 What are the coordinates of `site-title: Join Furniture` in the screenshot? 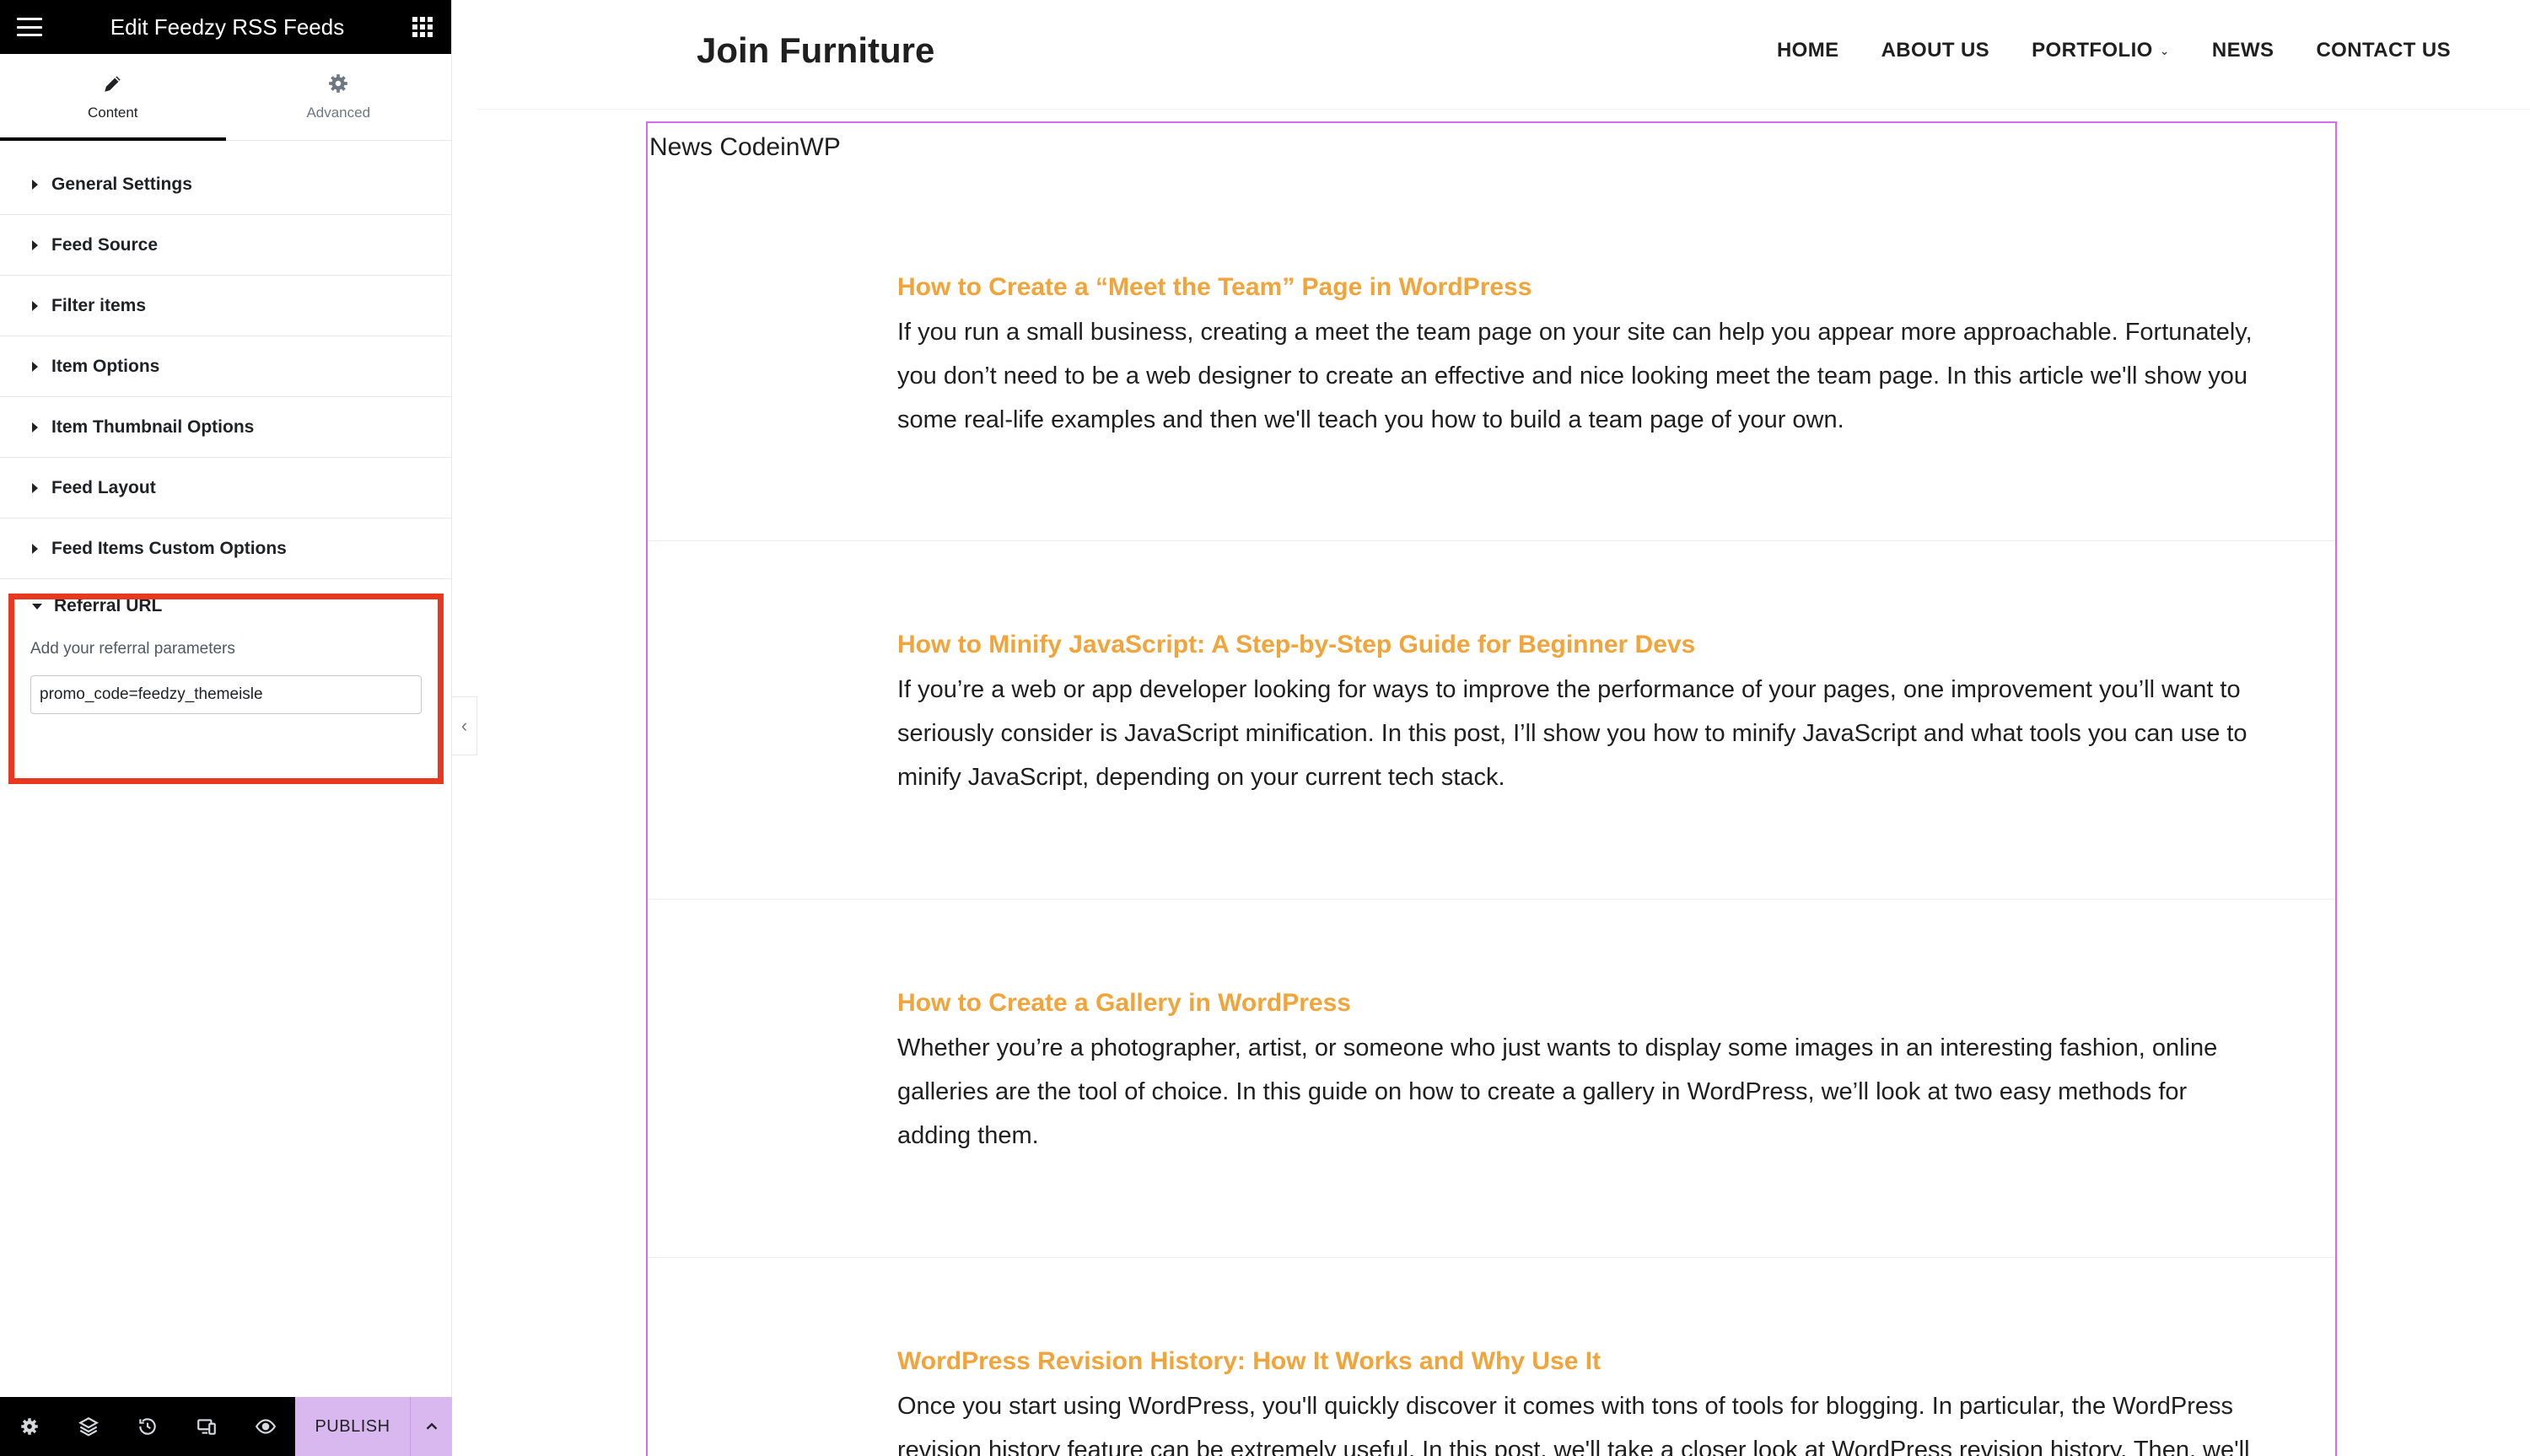 It's located at (816, 50).